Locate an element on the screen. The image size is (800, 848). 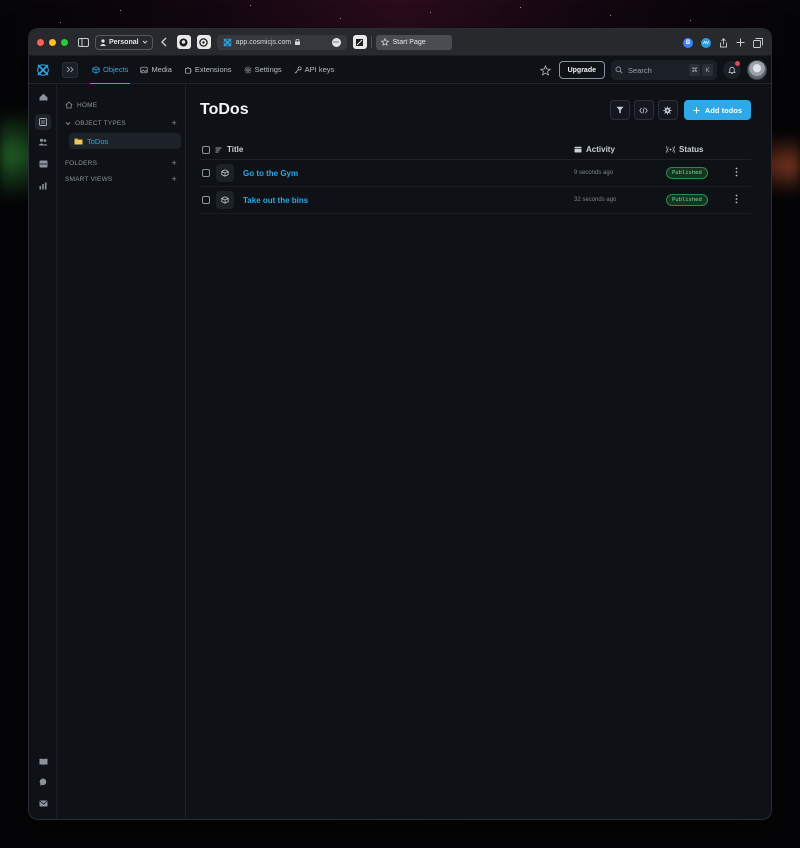
url-text: app.cosmicjs.com is located at coordinates (263, 42).